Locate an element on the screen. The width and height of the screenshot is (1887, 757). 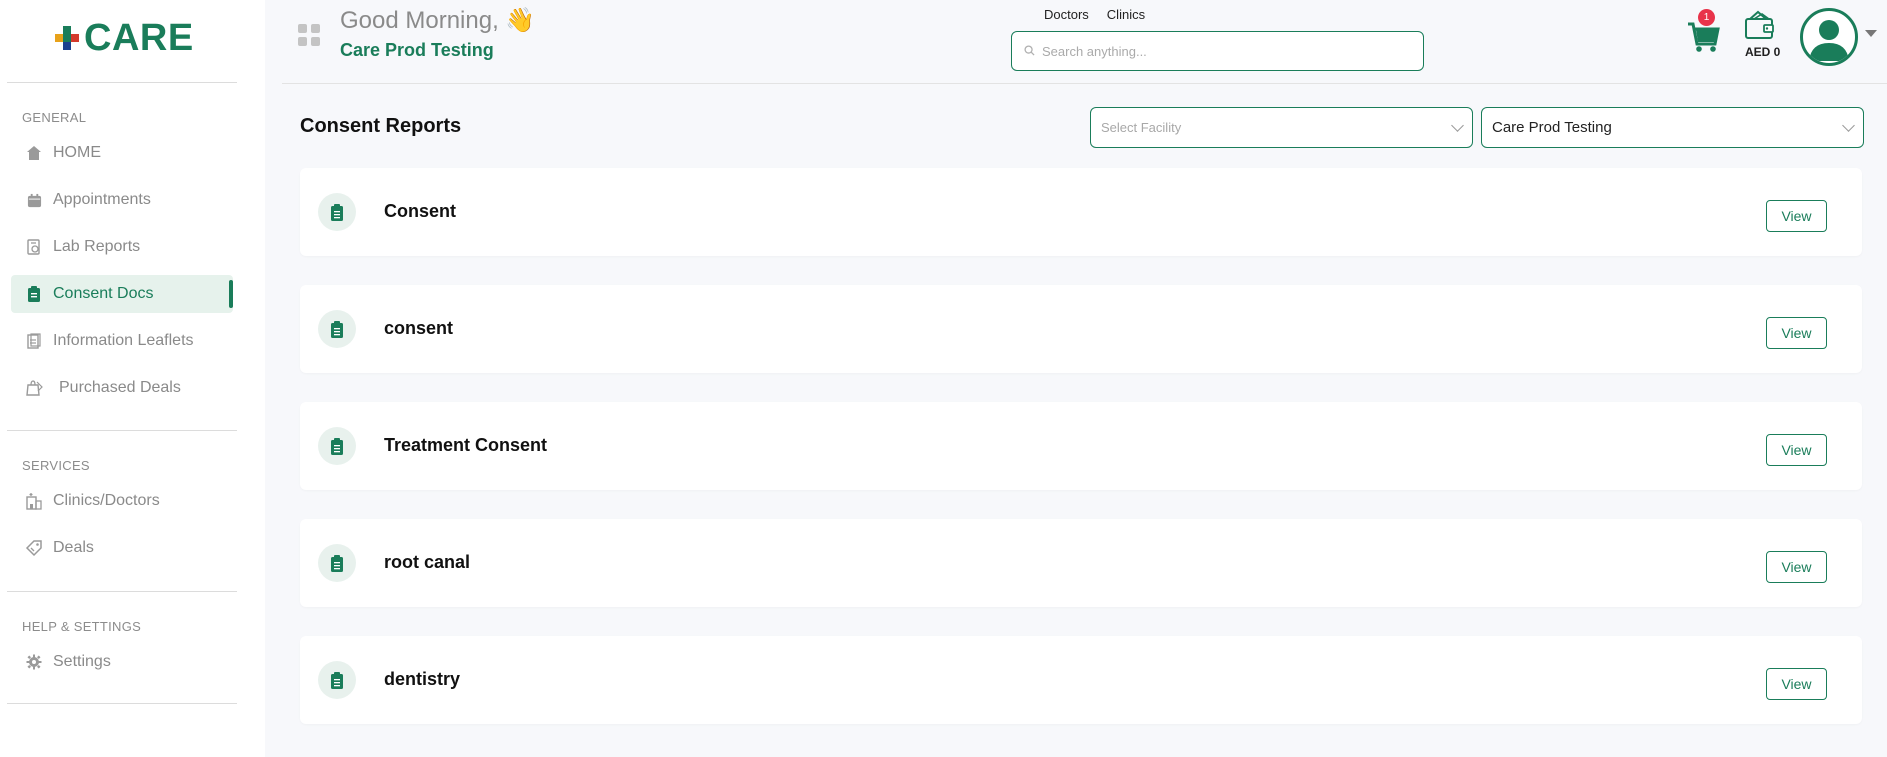
sidebar-item-lab-reports: Lab Reports is located at coordinates (122, 247).